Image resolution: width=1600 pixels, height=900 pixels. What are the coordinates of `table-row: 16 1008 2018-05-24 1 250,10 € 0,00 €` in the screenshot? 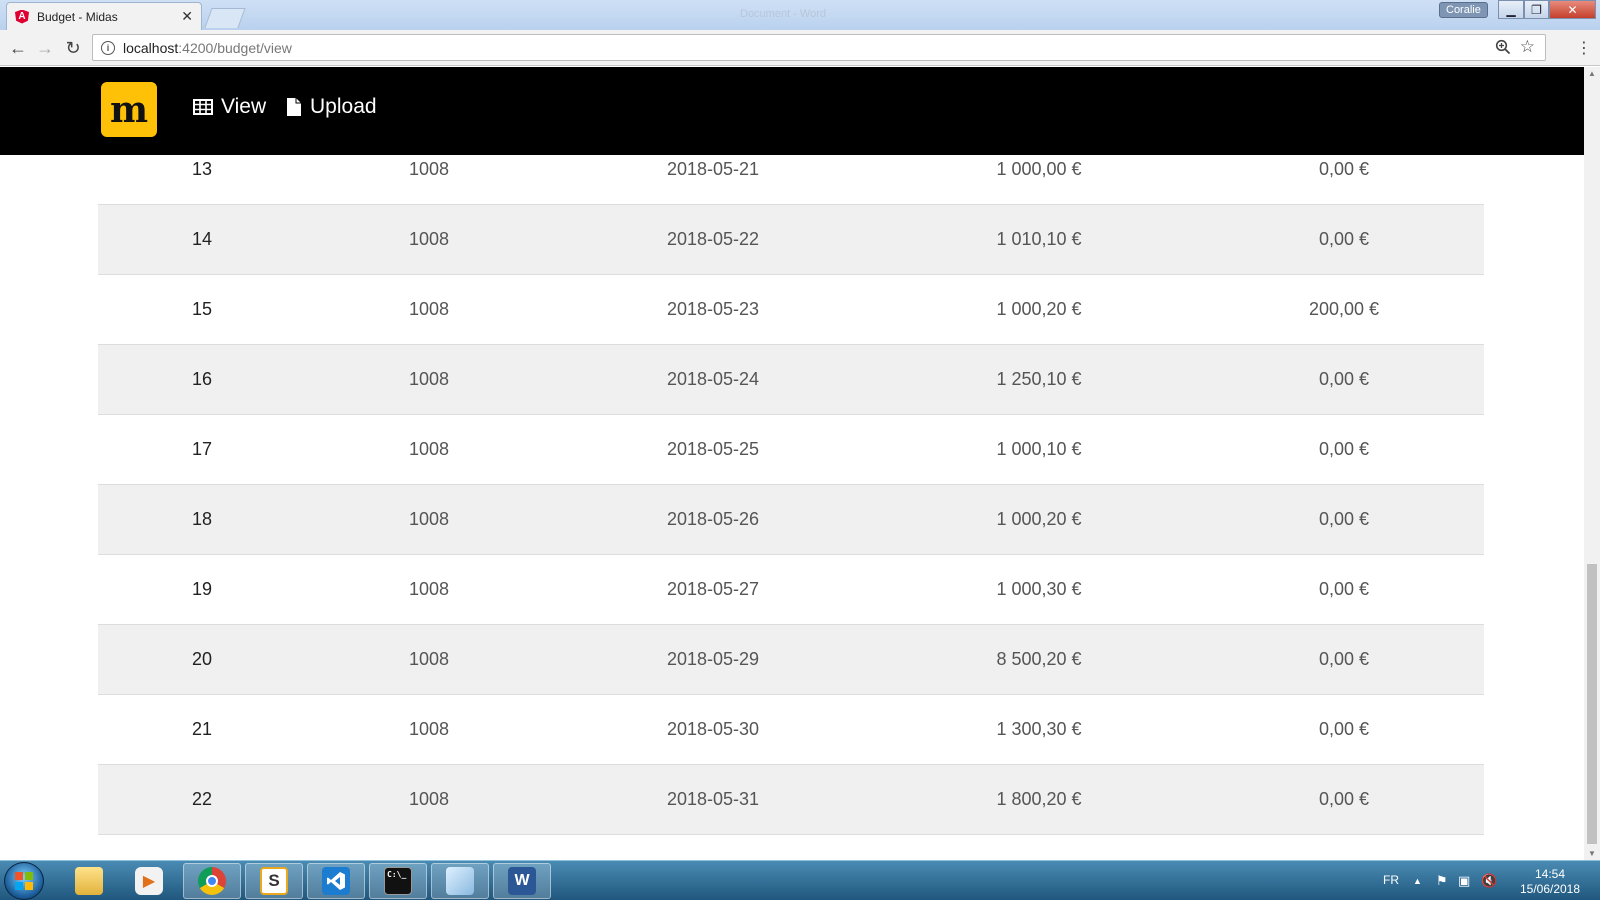 It's located at (791, 380).